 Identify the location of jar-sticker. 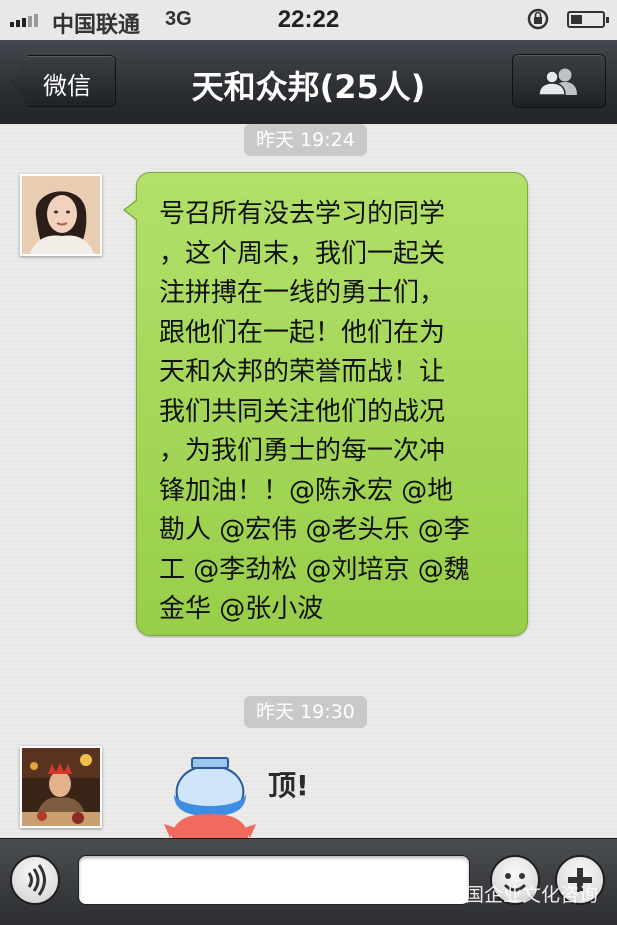
(210, 796).